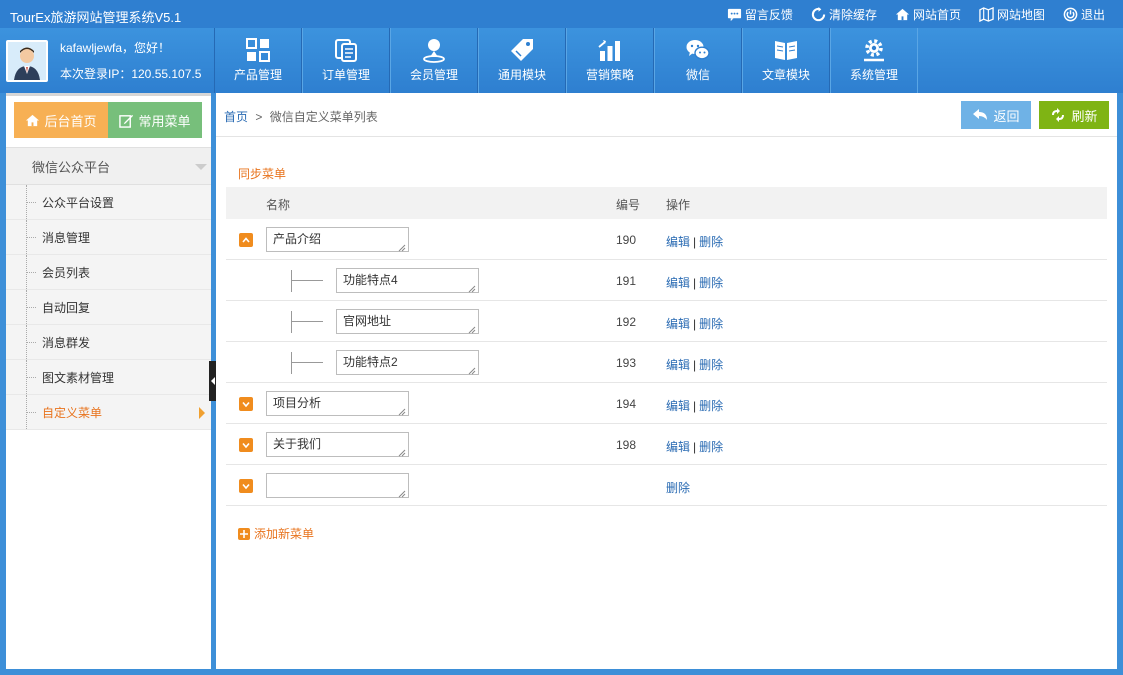  Describe the element at coordinates (337, 444) in the screenshot. I see `menu-name-input: 关于我们` at that location.